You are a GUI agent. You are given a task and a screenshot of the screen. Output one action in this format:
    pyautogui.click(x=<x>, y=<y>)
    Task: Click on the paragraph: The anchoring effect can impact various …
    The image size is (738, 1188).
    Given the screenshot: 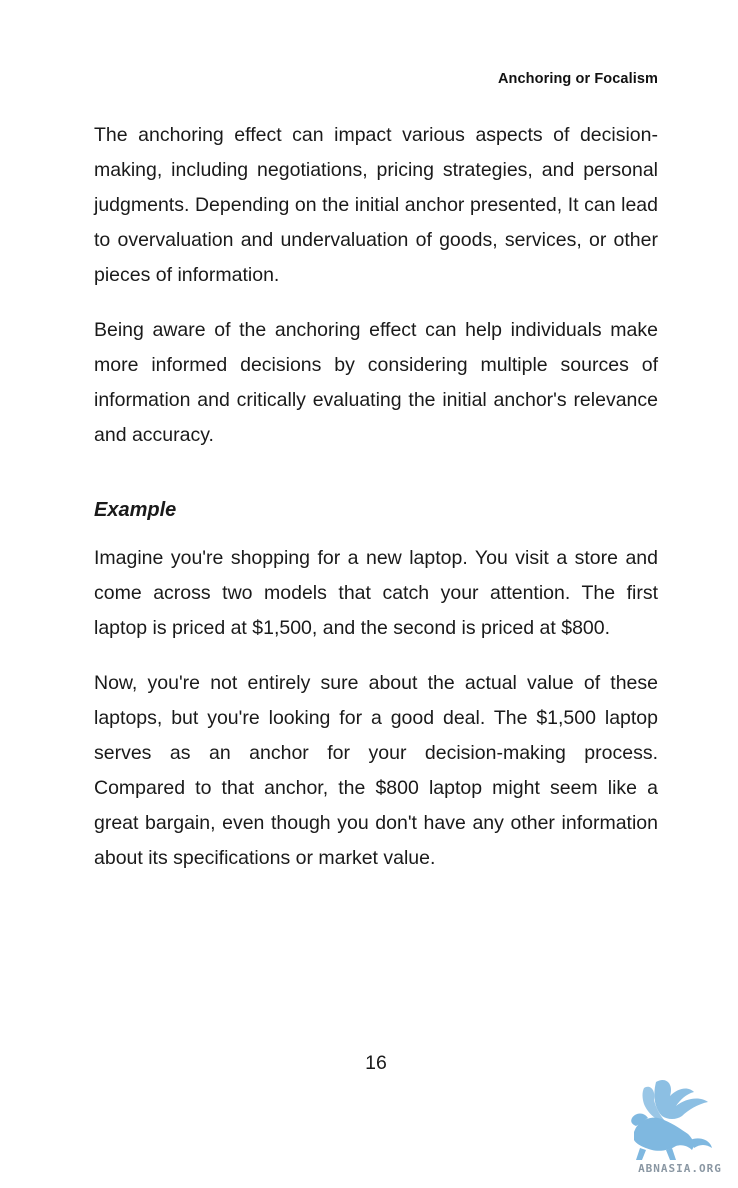 What is the action you would take?
    pyautogui.click(x=376, y=205)
    